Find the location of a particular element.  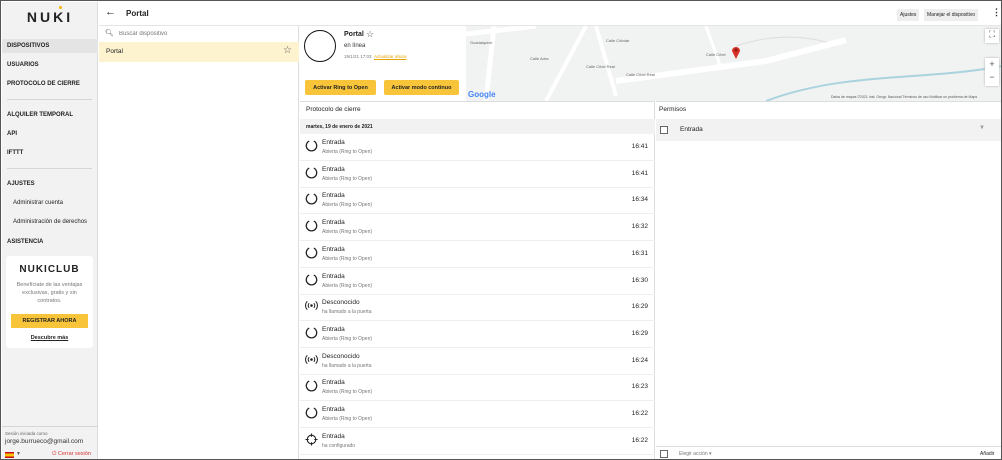

more-menu-icon: ⋮ is located at coordinates (996, 12).